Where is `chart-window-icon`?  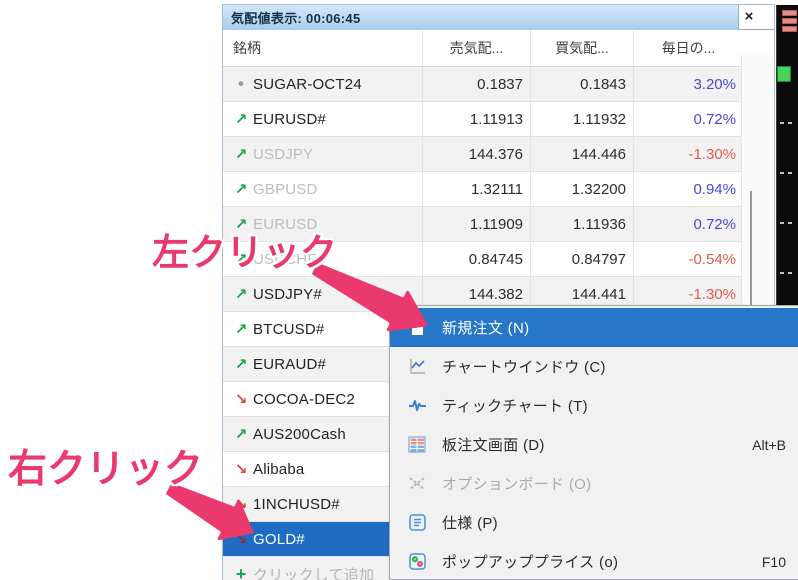
chart-window-icon is located at coordinates (417, 366).